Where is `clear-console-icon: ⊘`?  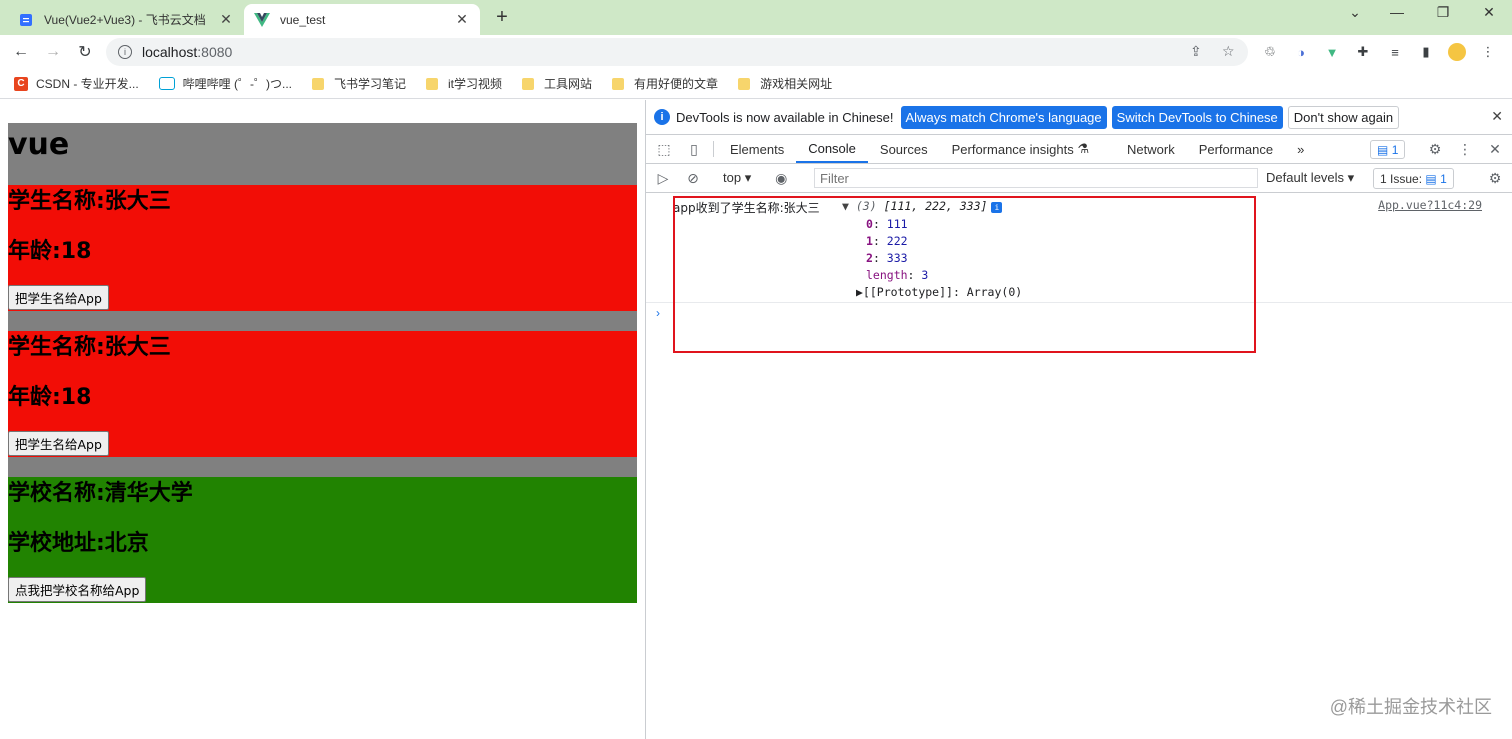 clear-console-icon: ⊘ is located at coordinates (693, 178).